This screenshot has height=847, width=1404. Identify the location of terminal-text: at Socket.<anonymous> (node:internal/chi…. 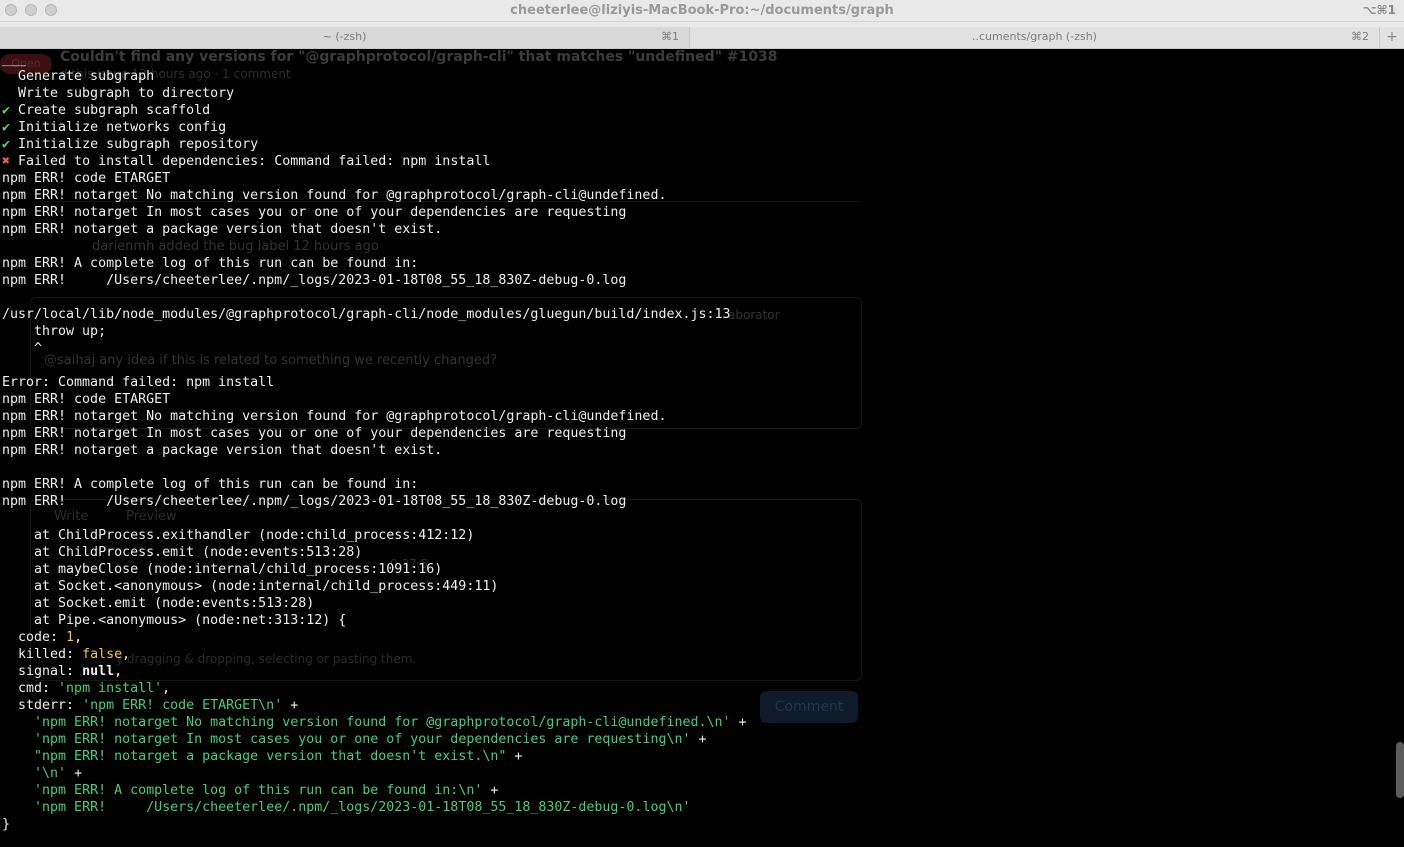
(250, 586).